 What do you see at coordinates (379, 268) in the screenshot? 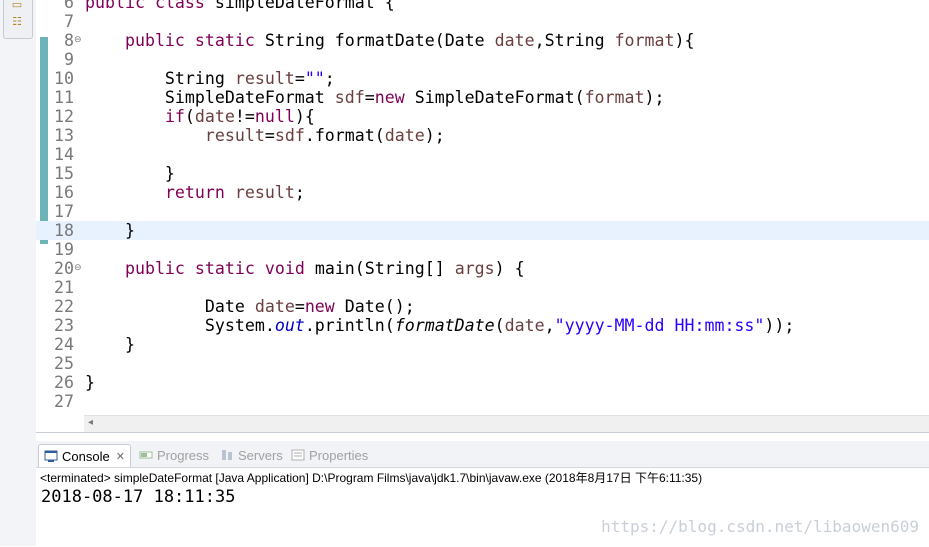
I see `code-token: main(String[]` at bounding box center [379, 268].